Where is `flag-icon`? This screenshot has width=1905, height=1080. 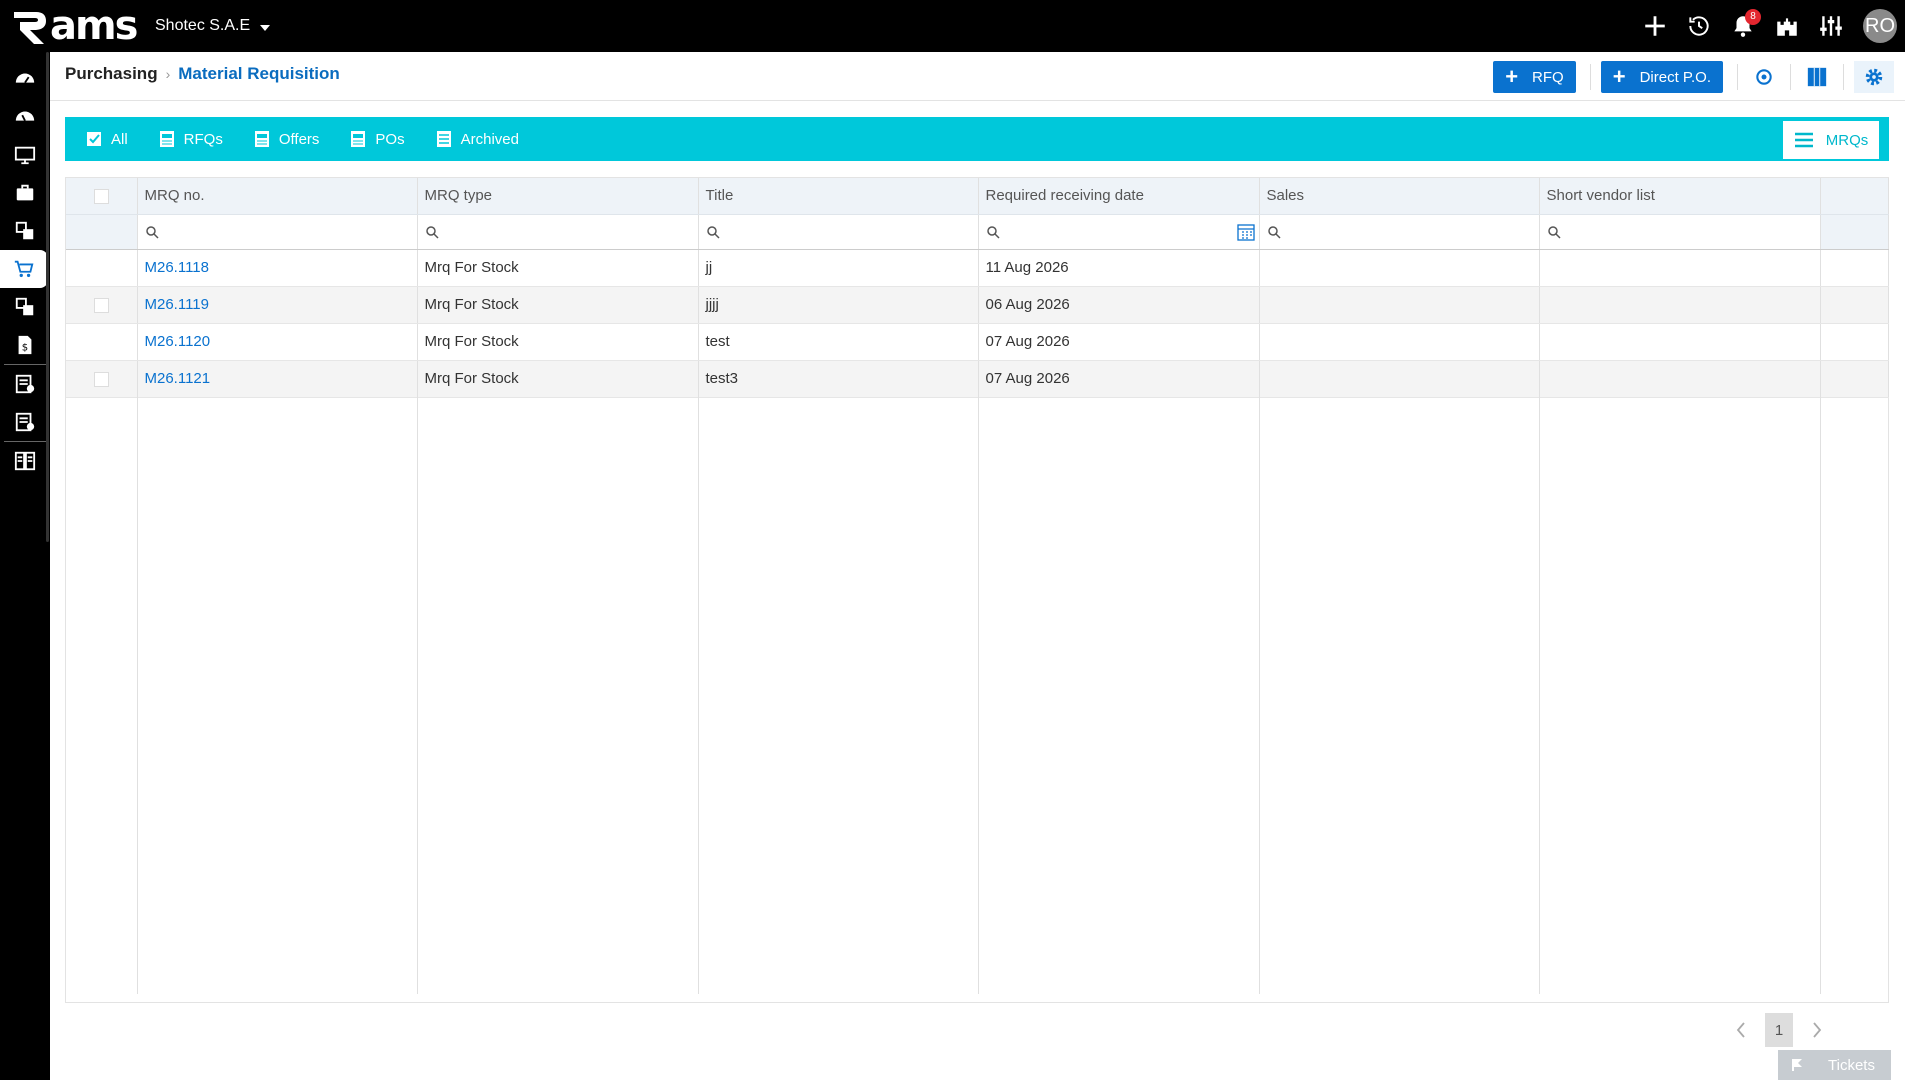 flag-icon is located at coordinates (1797, 1065).